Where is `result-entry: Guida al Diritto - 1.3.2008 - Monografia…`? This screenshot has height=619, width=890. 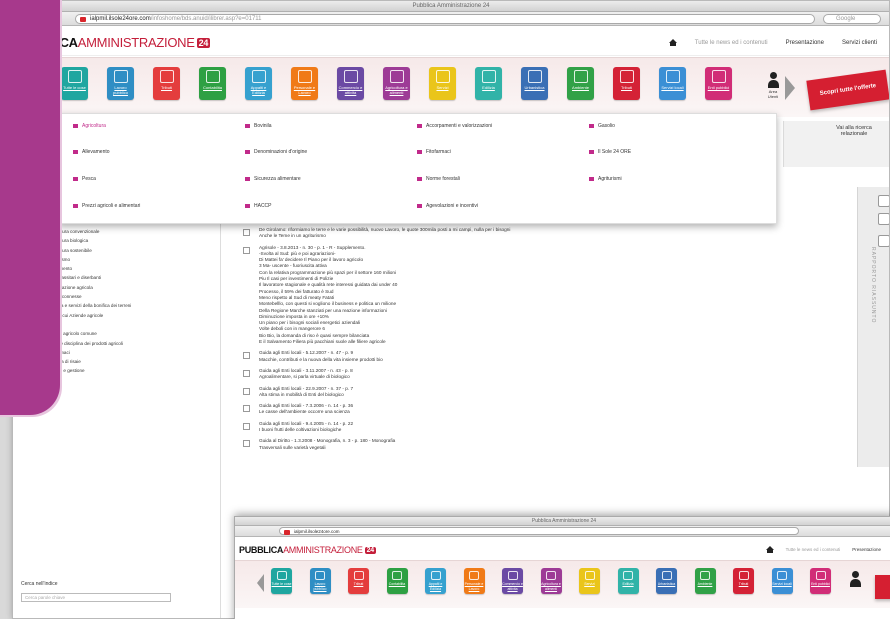
result-entry: Guida al Diritto - 1.3.2008 - Monografia… is located at coordinates (453, 444).